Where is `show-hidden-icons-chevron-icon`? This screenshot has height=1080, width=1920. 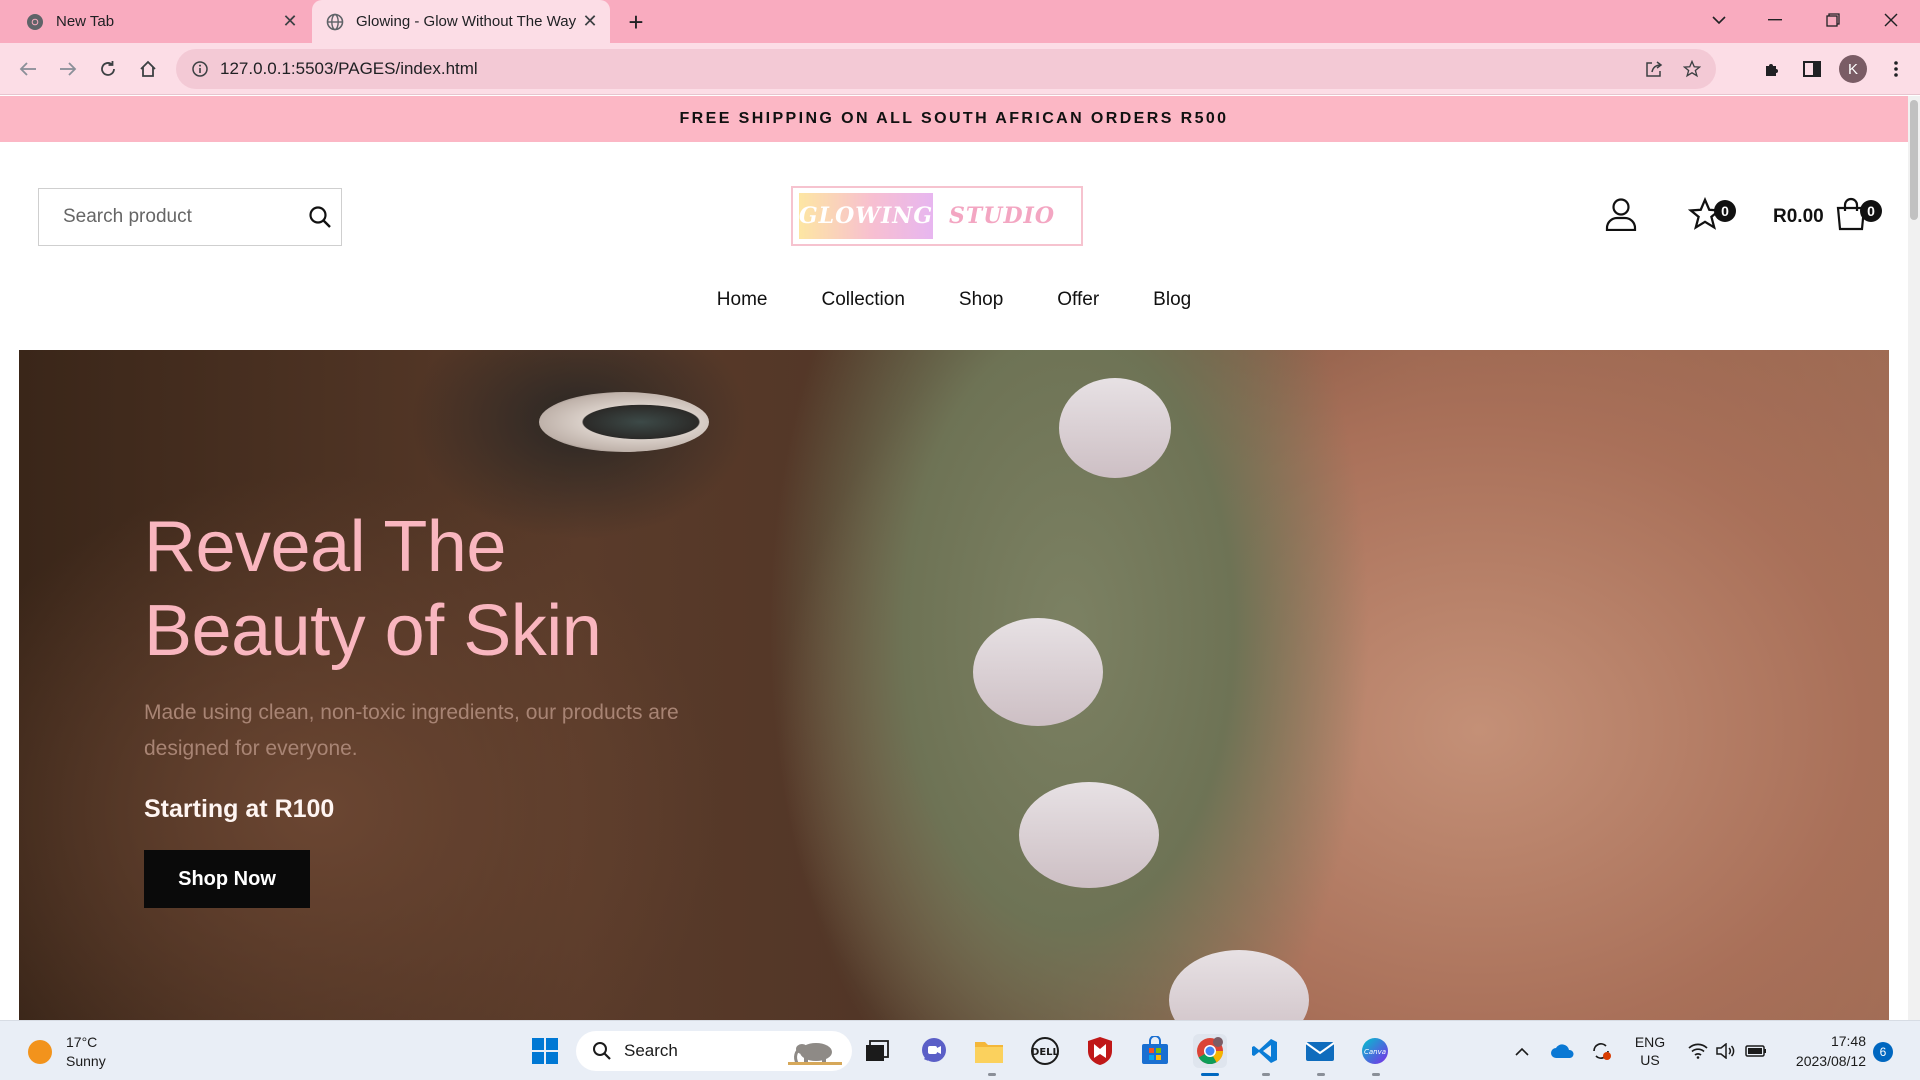
show-hidden-icons-chevron-icon is located at coordinates (1522, 1050).